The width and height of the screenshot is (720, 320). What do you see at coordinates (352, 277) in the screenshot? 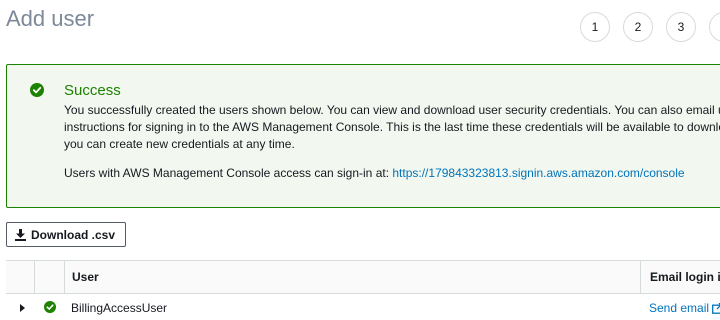
I see `user-column-header: User` at bounding box center [352, 277].